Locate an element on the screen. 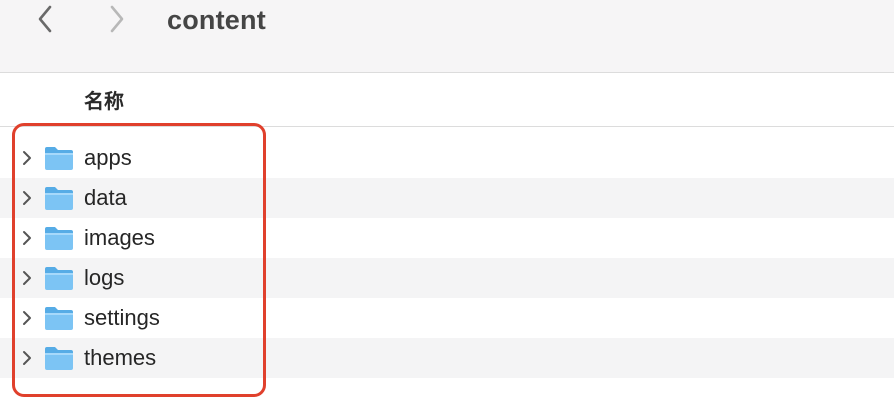  list-item: apps is located at coordinates (447, 158).